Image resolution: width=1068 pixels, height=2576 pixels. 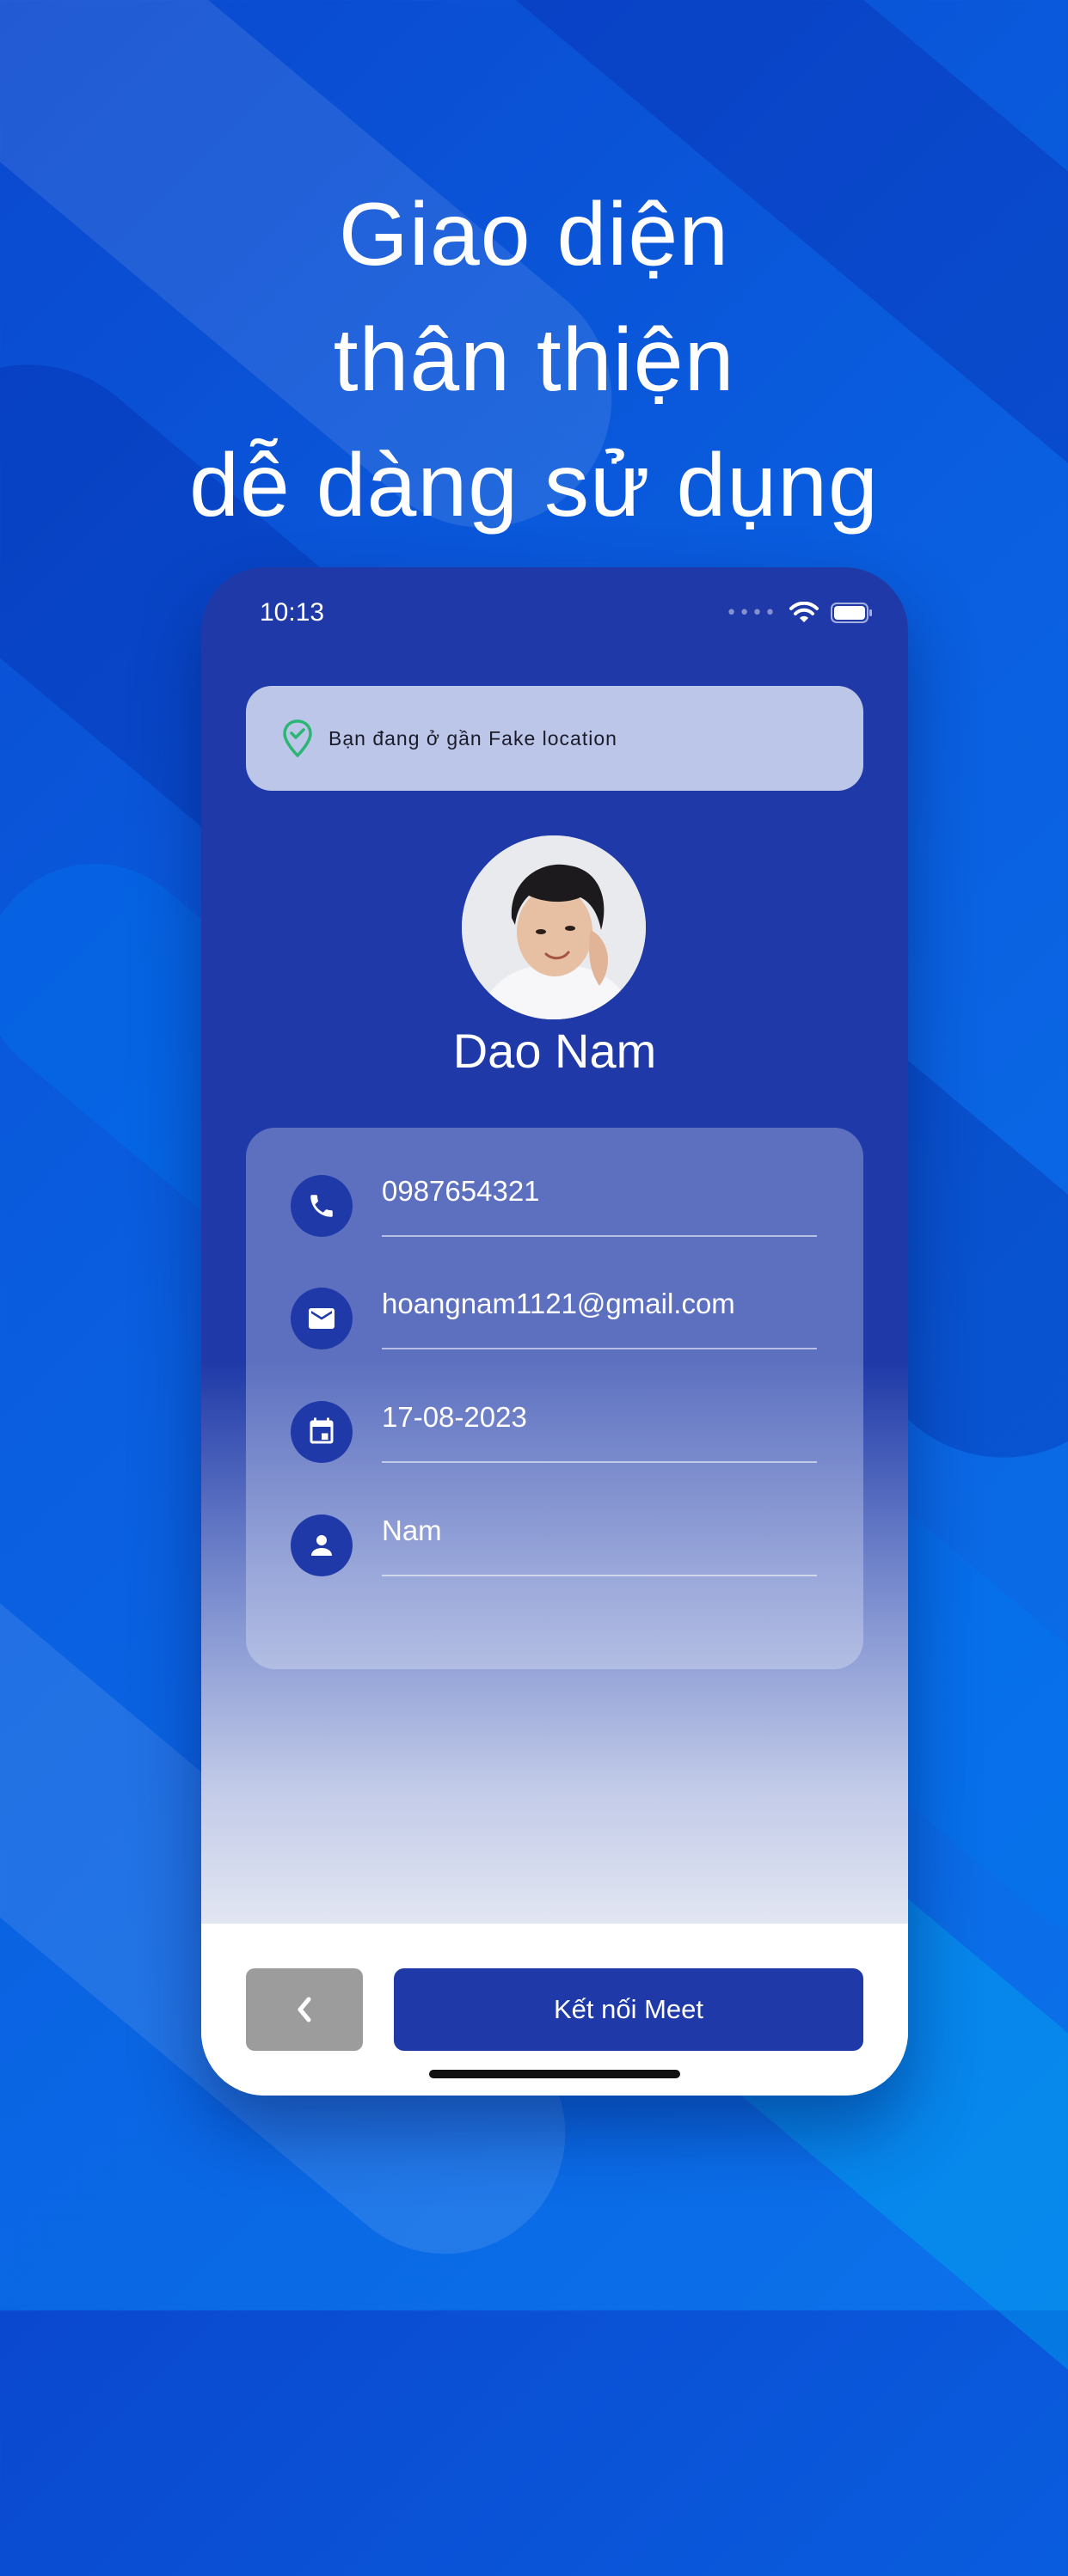 I want to click on date-divider, so click(x=600, y=1462).